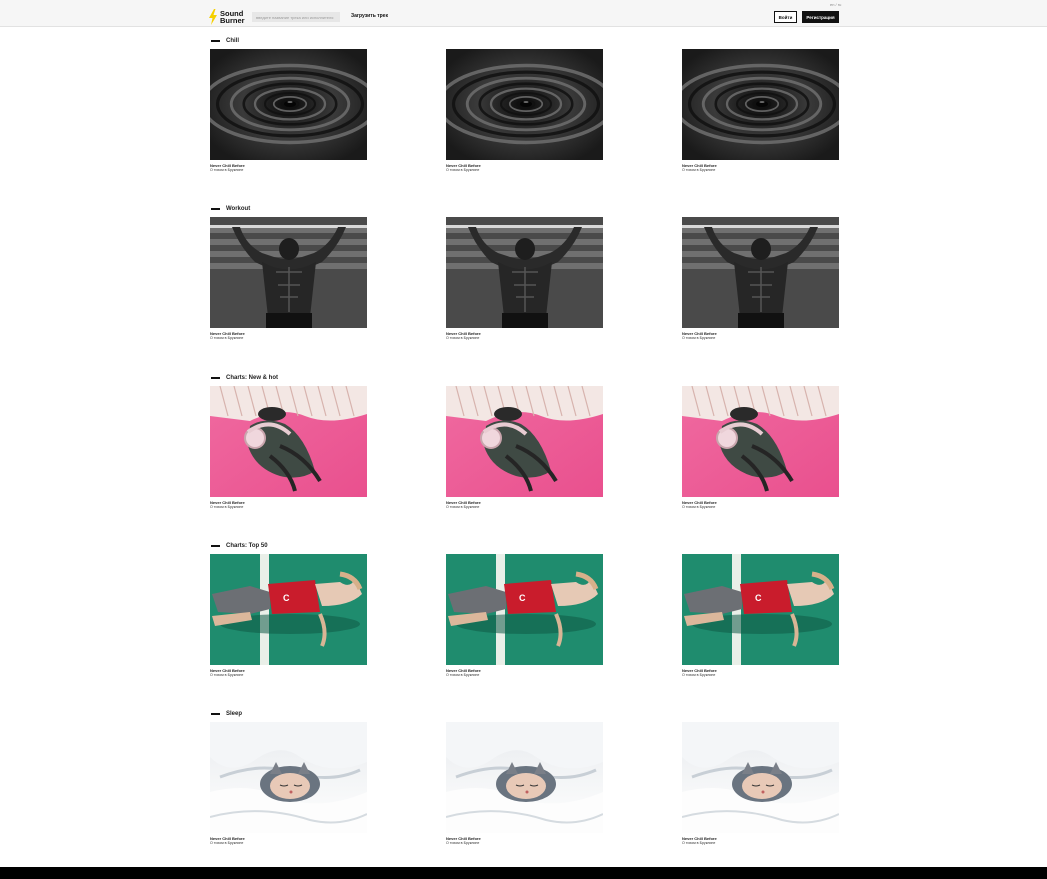 The width and height of the screenshot is (1047, 879). Describe the element at coordinates (835, 4) in the screenshot. I see `language-switch: en / ru` at that location.